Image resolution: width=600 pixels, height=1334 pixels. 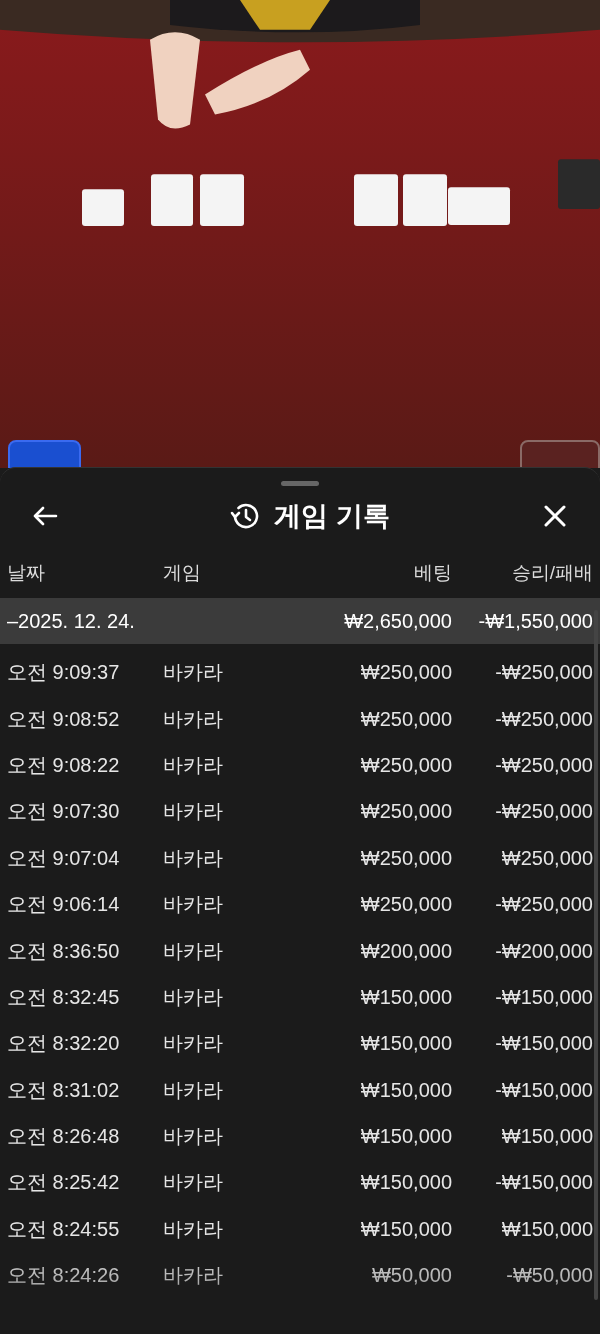 What do you see at coordinates (63, 950) in the screenshot?
I see `time-cell: 오전 8:36:50` at bounding box center [63, 950].